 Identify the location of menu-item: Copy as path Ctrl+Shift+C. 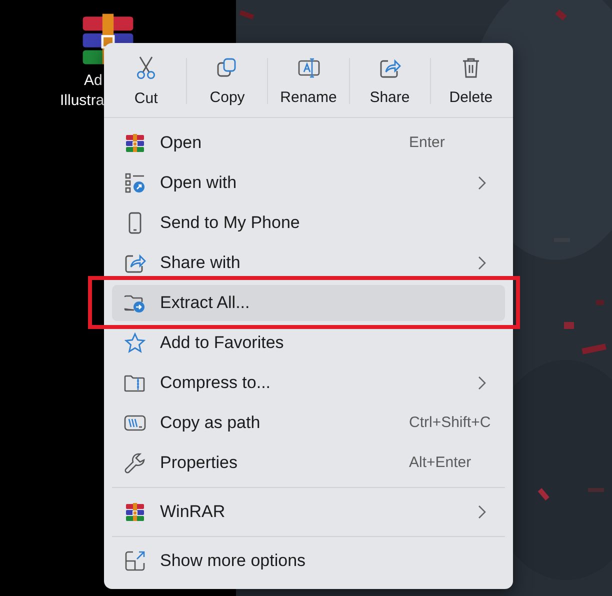
(308, 423).